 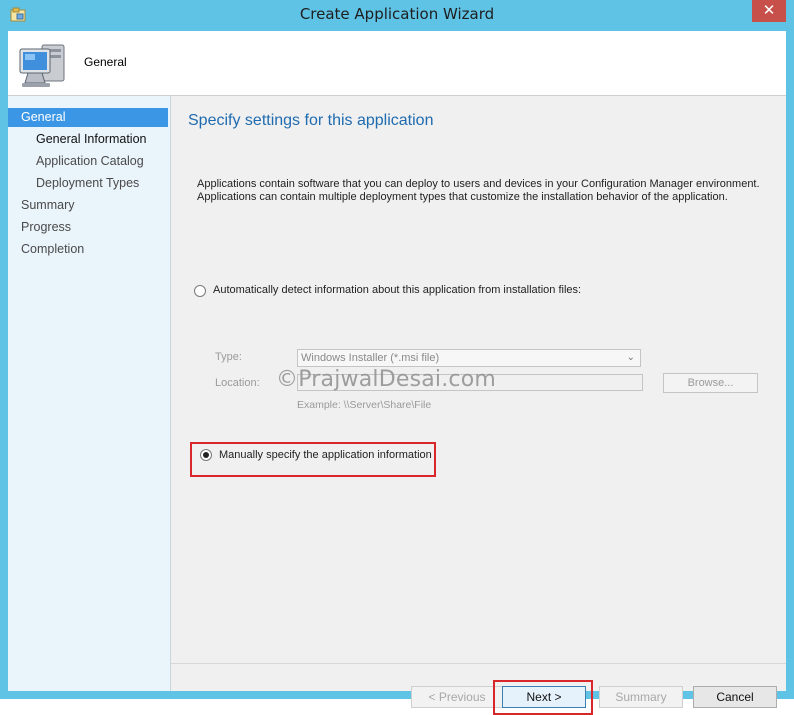 What do you see at coordinates (200, 291) in the screenshot?
I see `auto-detect-radio` at bounding box center [200, 291].